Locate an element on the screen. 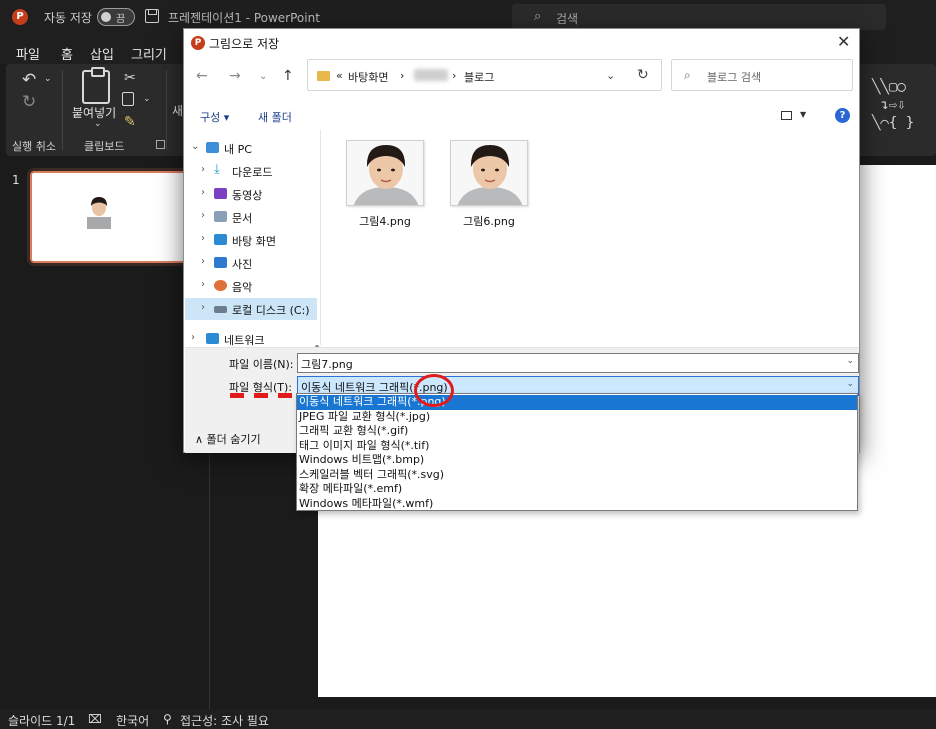 The image size is (936, 729). tree-item-desktop: › 바탕 화면 is located at coordinates (251, 240).